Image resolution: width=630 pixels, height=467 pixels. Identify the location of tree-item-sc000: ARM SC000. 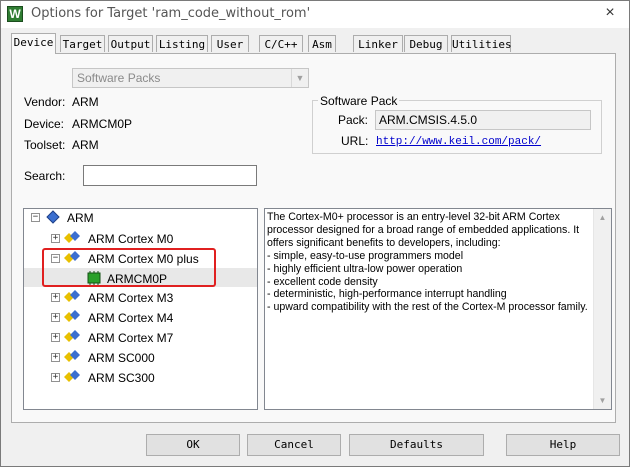
(121, 358).